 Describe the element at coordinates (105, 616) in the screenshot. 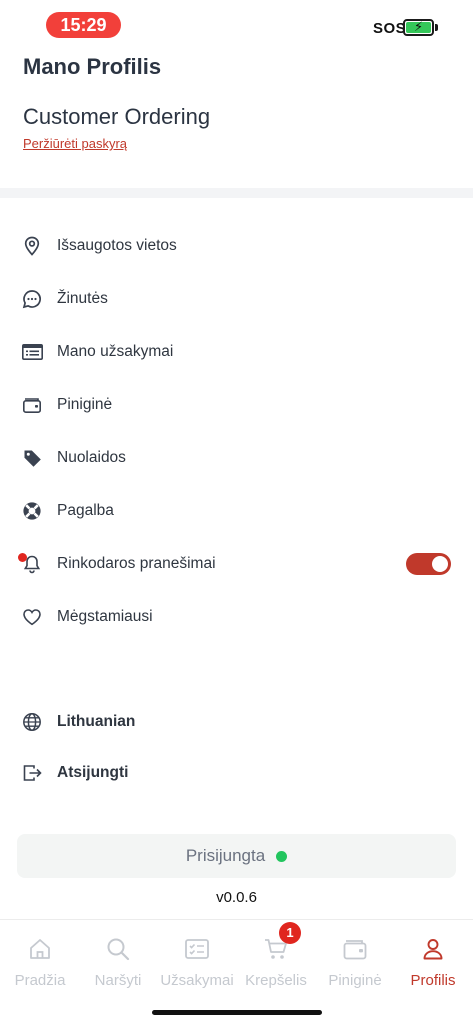

I see `menu-item-label: Mėgstamiausi` at that location.